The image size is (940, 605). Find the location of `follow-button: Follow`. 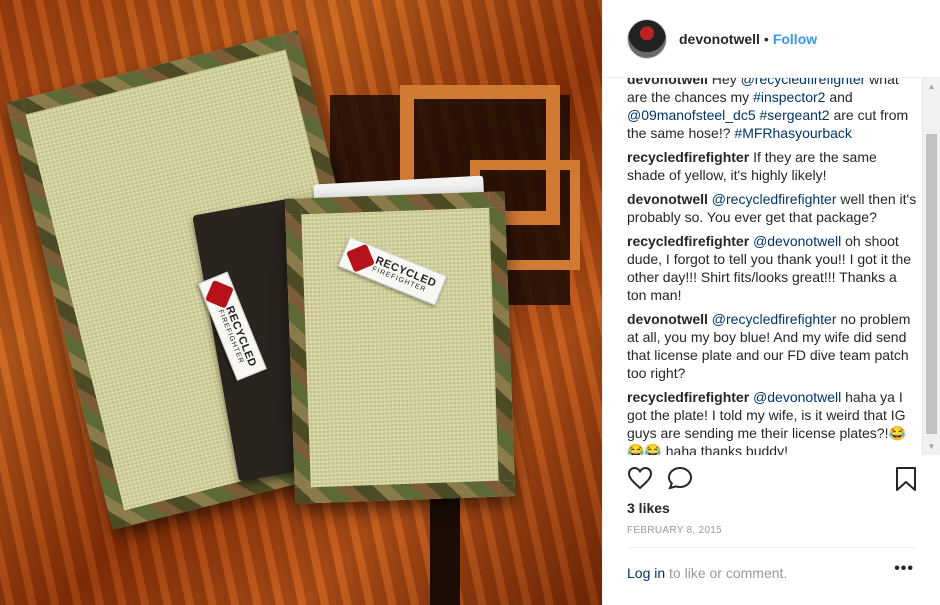

follow-button: Follow is located at coordinates (795, 39).